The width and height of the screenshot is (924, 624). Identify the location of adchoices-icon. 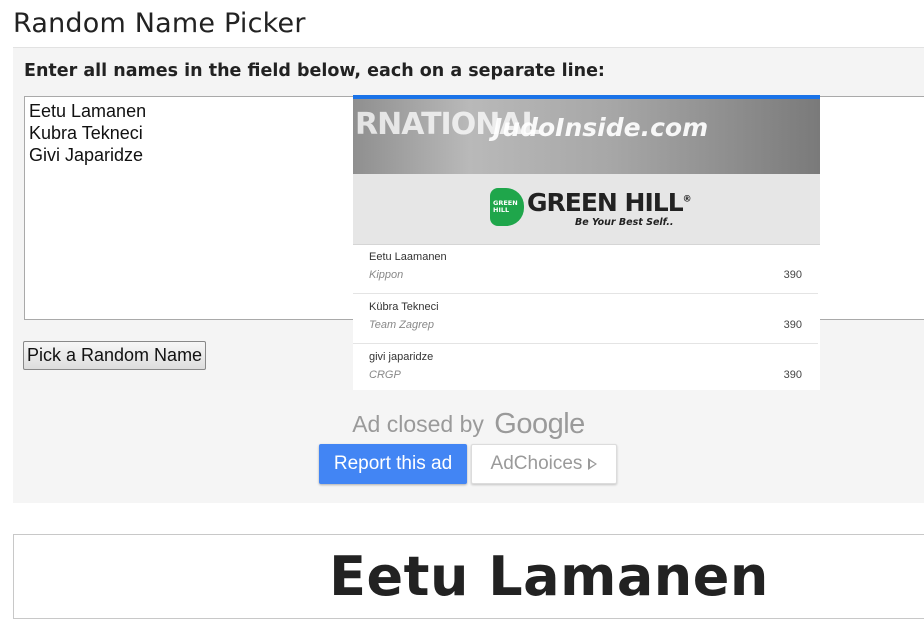
(593, 464).